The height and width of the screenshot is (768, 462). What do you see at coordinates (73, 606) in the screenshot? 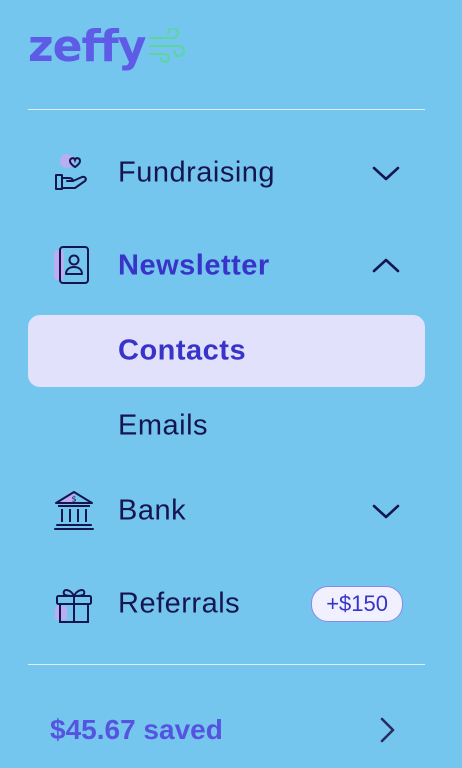
I see `gift-icon` at bounding box center [73, 606].